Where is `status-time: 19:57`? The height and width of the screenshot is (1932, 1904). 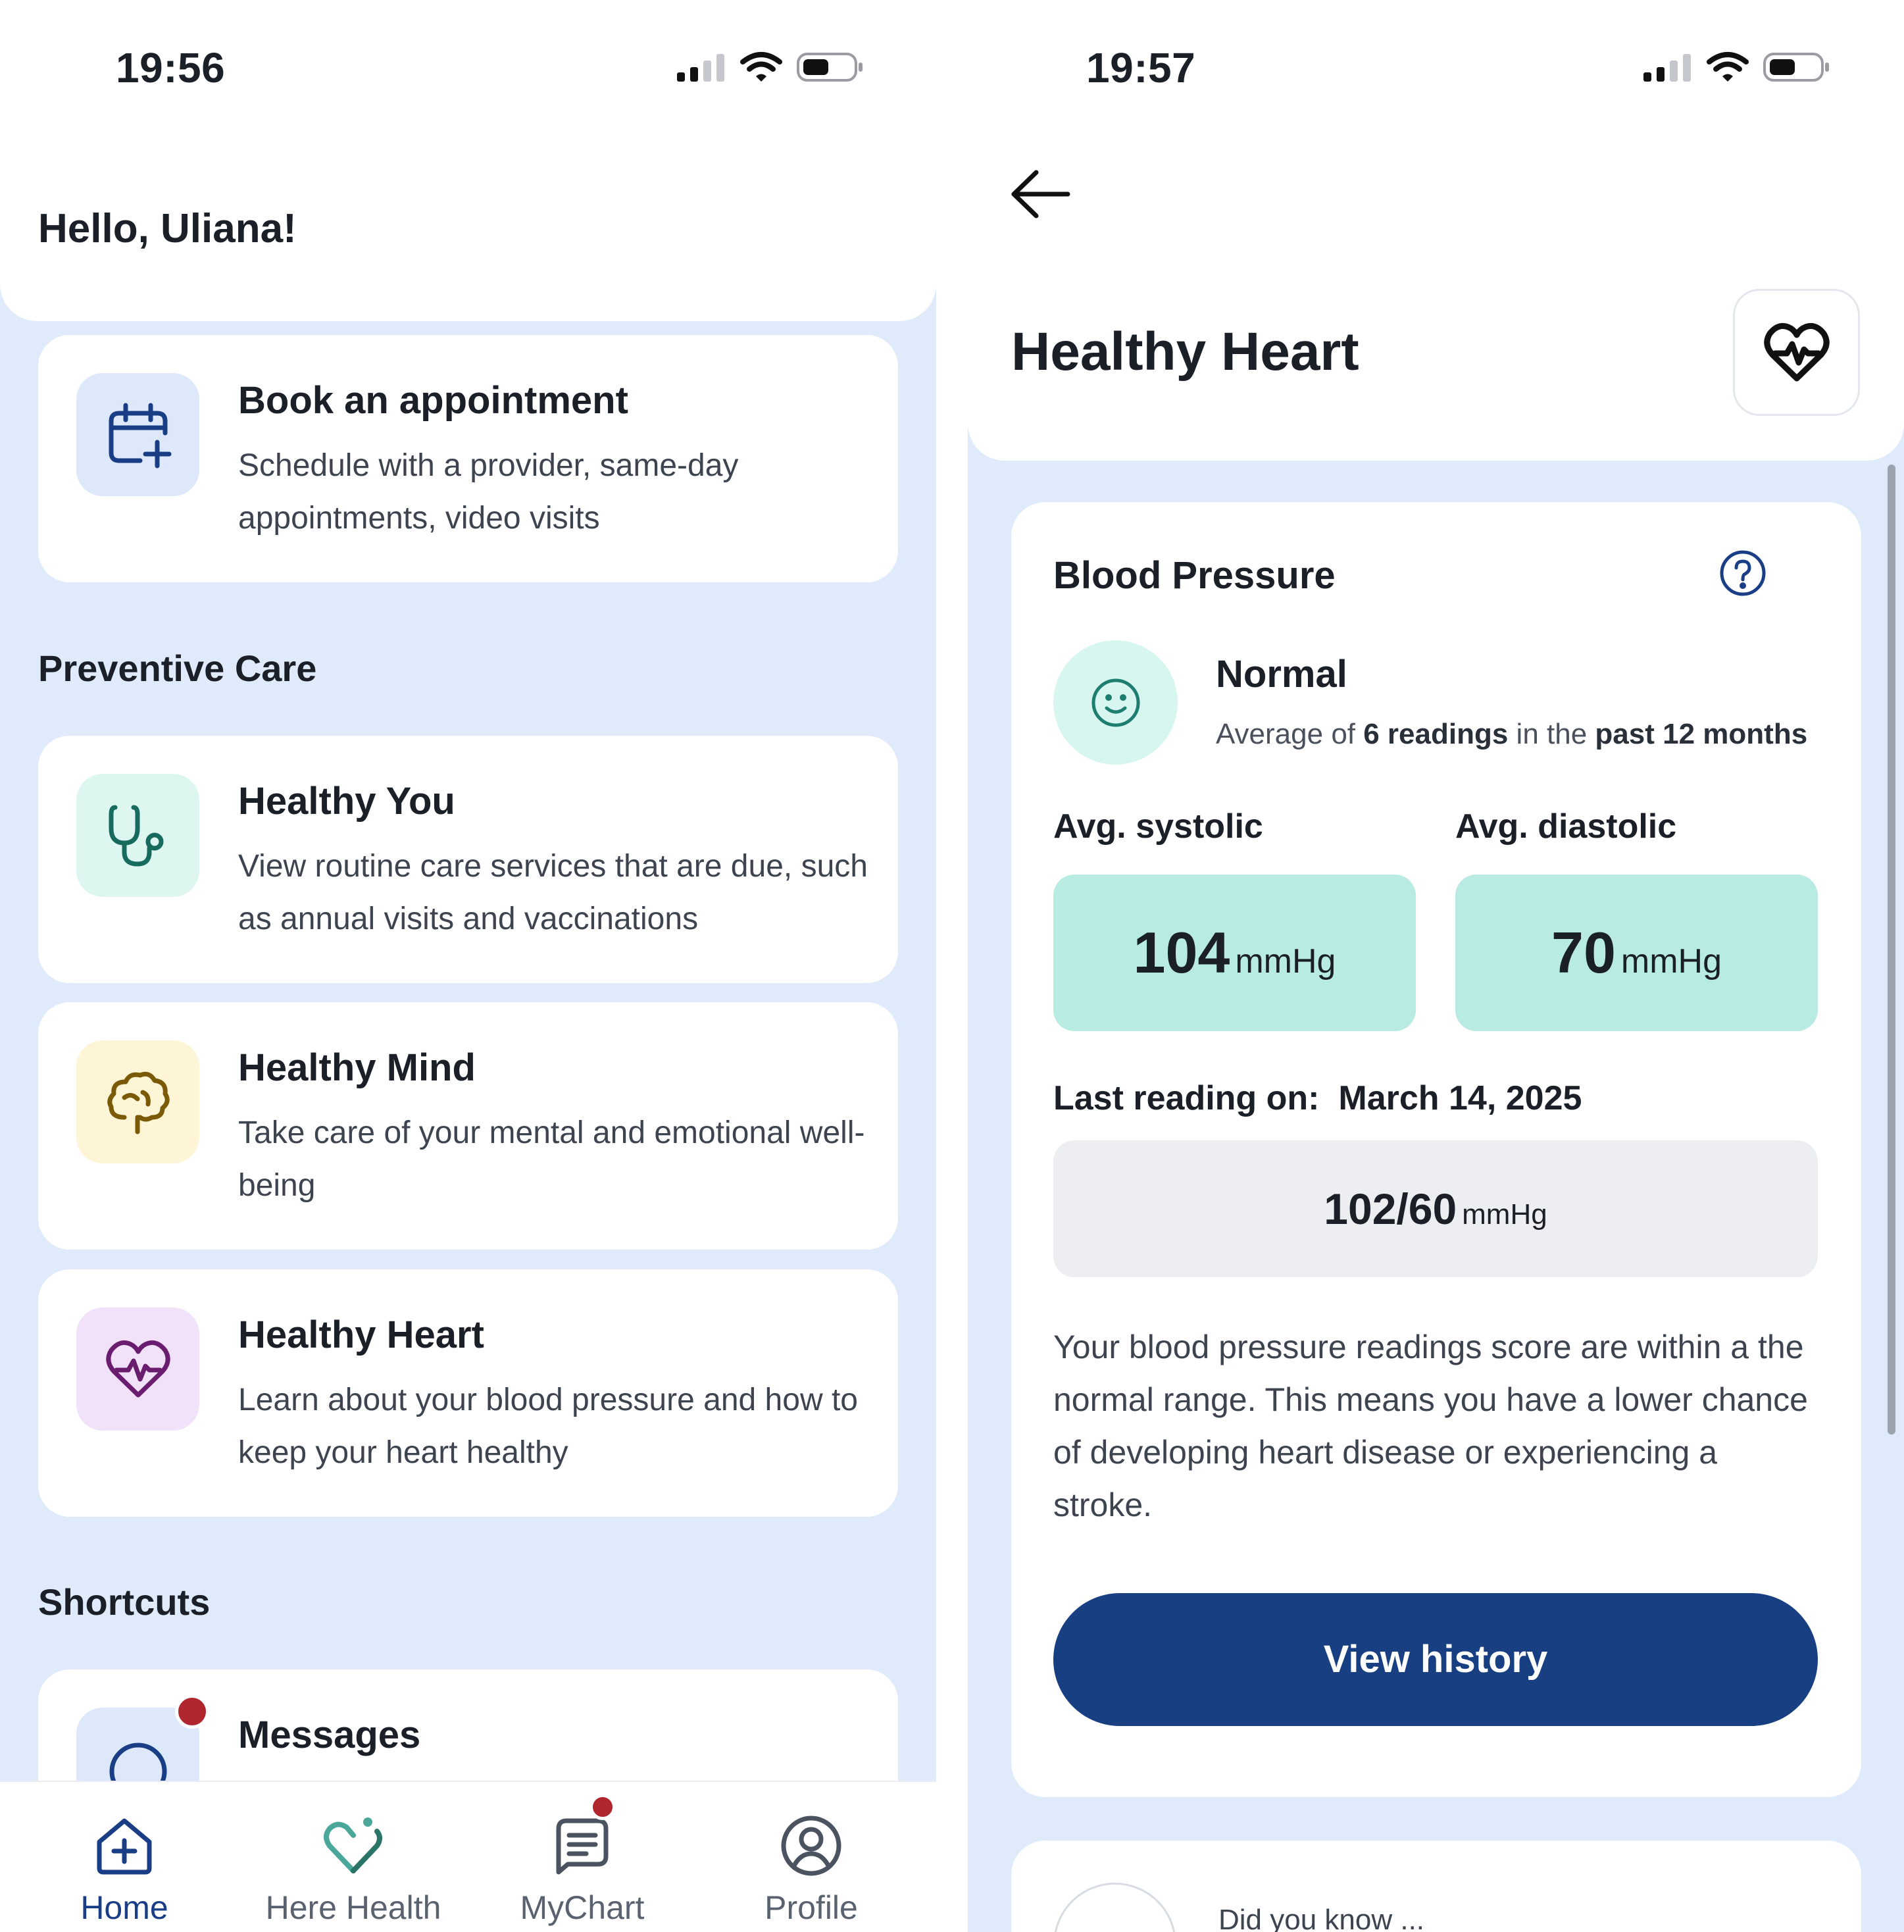 status-time: 19:57 is located at coordinates (1141, 67).